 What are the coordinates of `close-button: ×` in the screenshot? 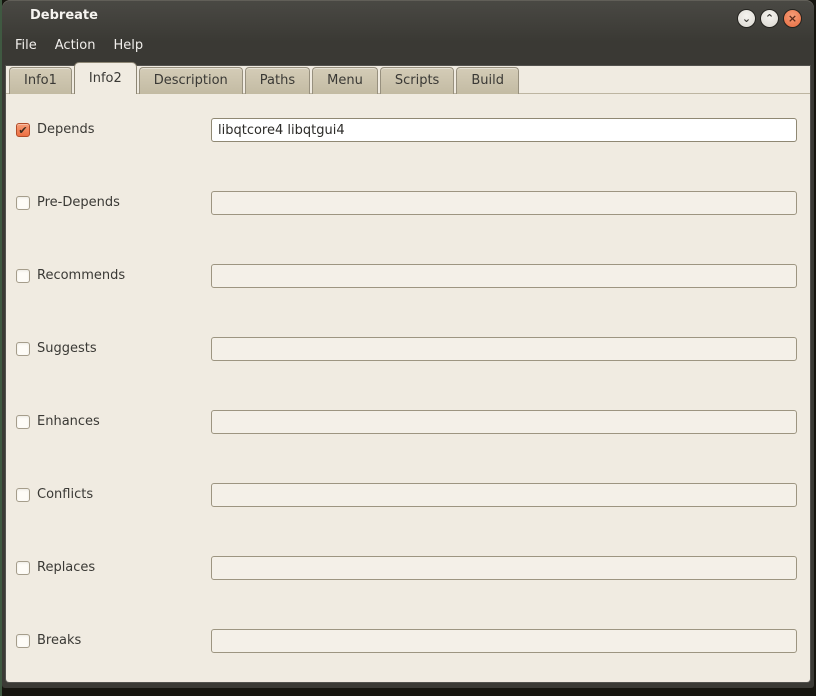 It's located at (792, 18).